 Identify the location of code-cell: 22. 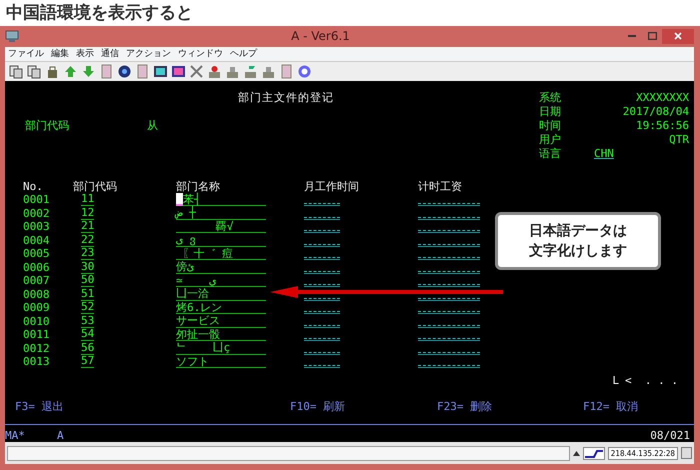
(87, 240).